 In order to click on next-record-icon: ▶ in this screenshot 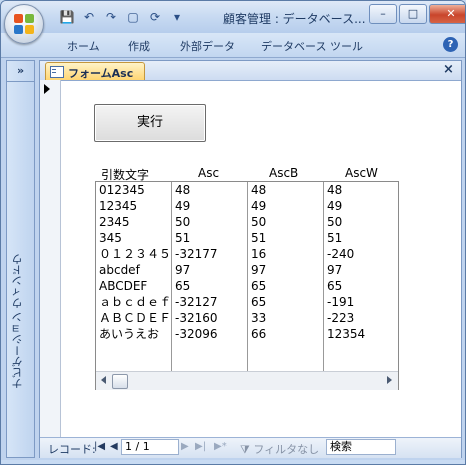, I will do `click(185, 446)`.